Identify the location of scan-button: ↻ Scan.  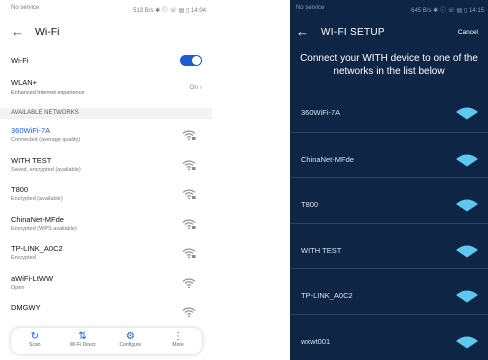
(35, 341).